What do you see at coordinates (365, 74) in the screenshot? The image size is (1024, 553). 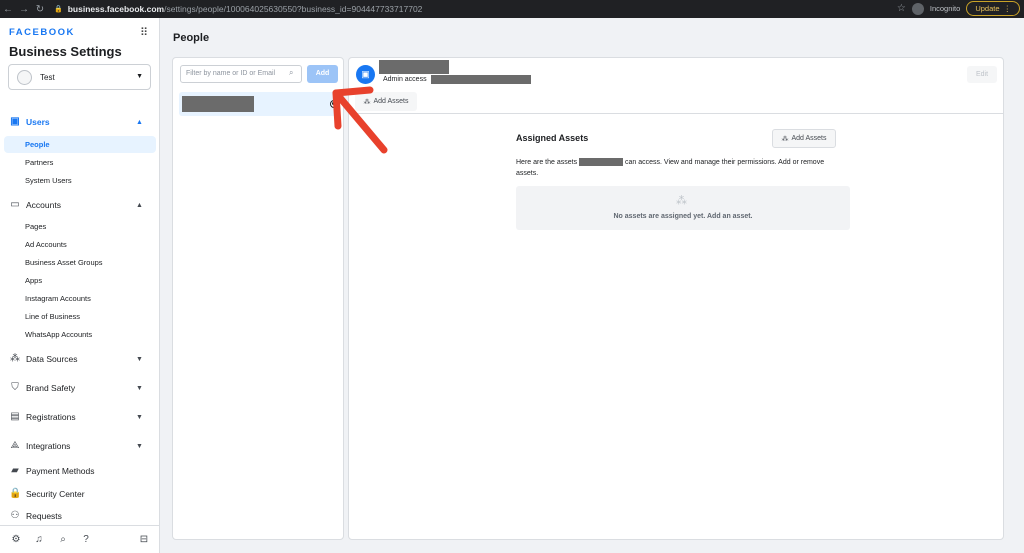 I see `user-avatar-icon: ▣` at bounding box center [365, 74].